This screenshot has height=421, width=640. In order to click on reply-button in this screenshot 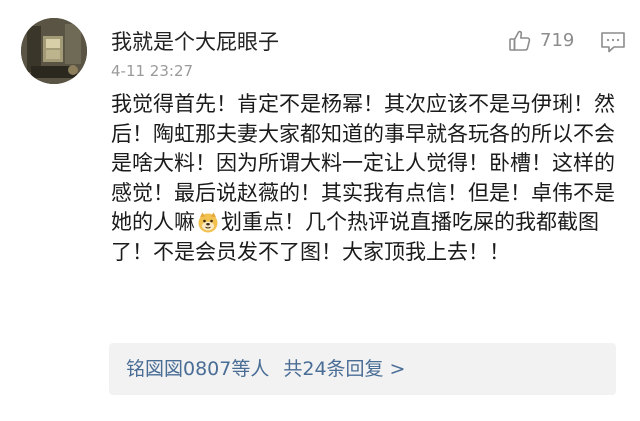, I will do `click(613, 42)`.